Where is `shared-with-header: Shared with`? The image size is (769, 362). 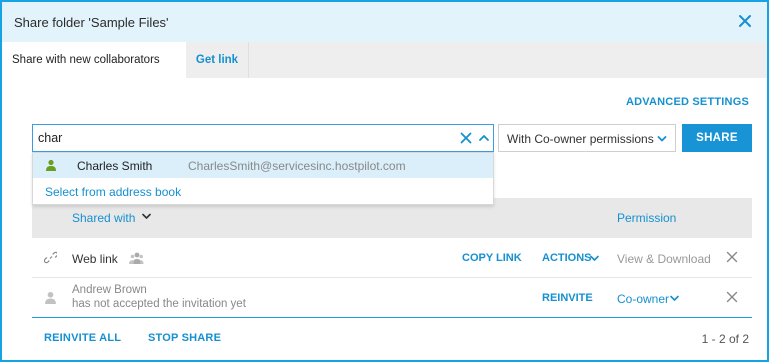
shared-with-header: Shared with is located at coordinates (103, 218).